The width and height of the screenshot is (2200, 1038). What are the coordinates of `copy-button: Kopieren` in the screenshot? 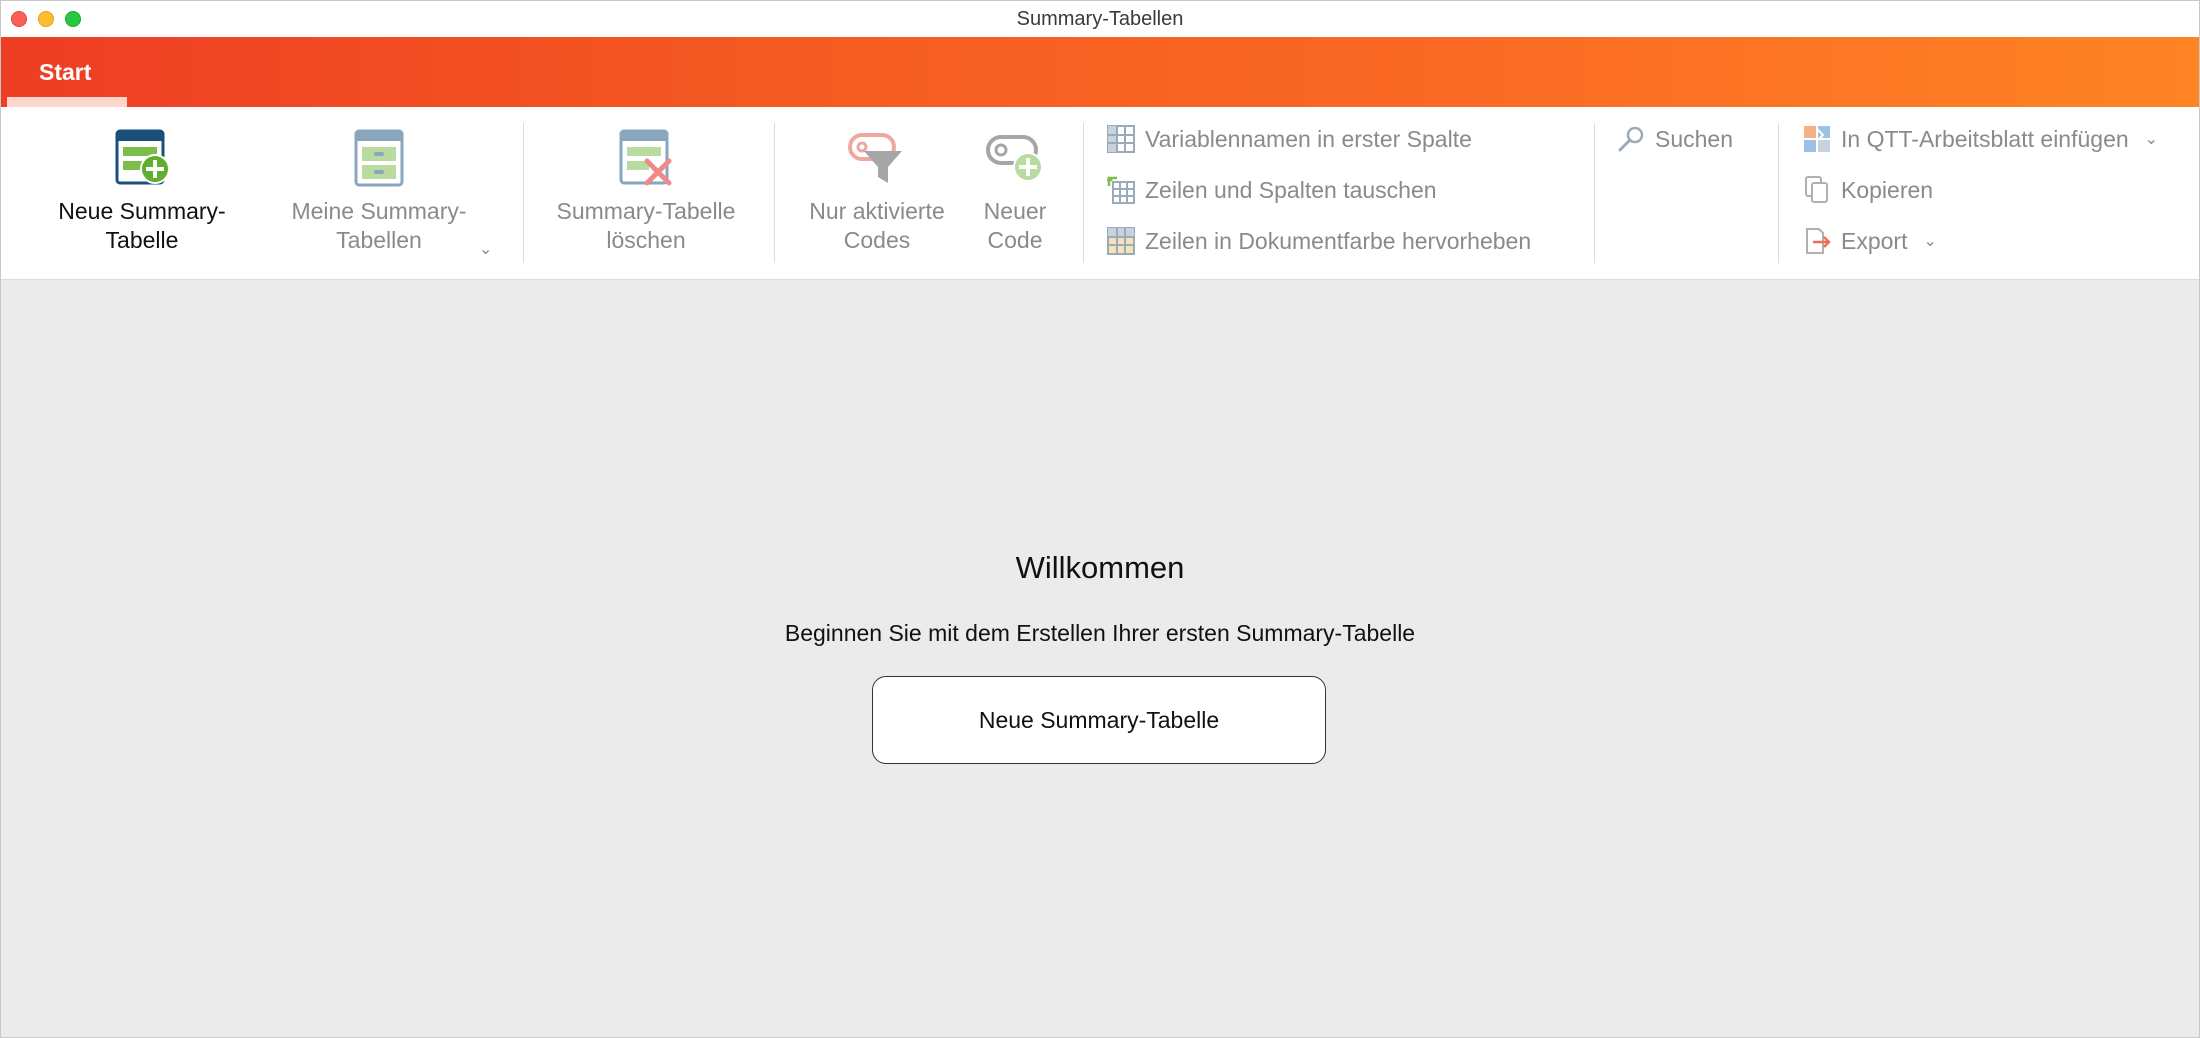 It's located at (1868, 190).